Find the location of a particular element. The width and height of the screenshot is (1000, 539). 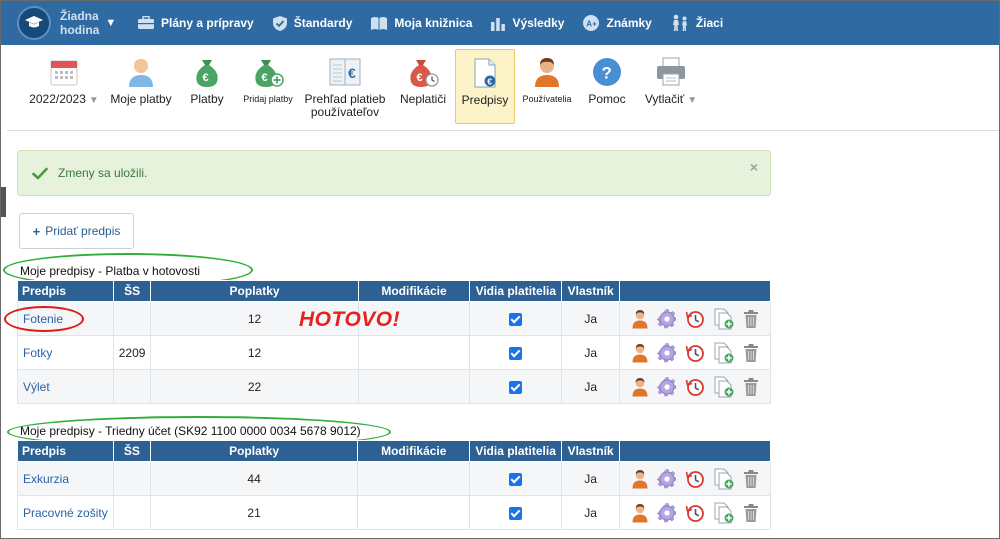

add-payment-button: € Pridaj platby is located at coordinates (268, 86).